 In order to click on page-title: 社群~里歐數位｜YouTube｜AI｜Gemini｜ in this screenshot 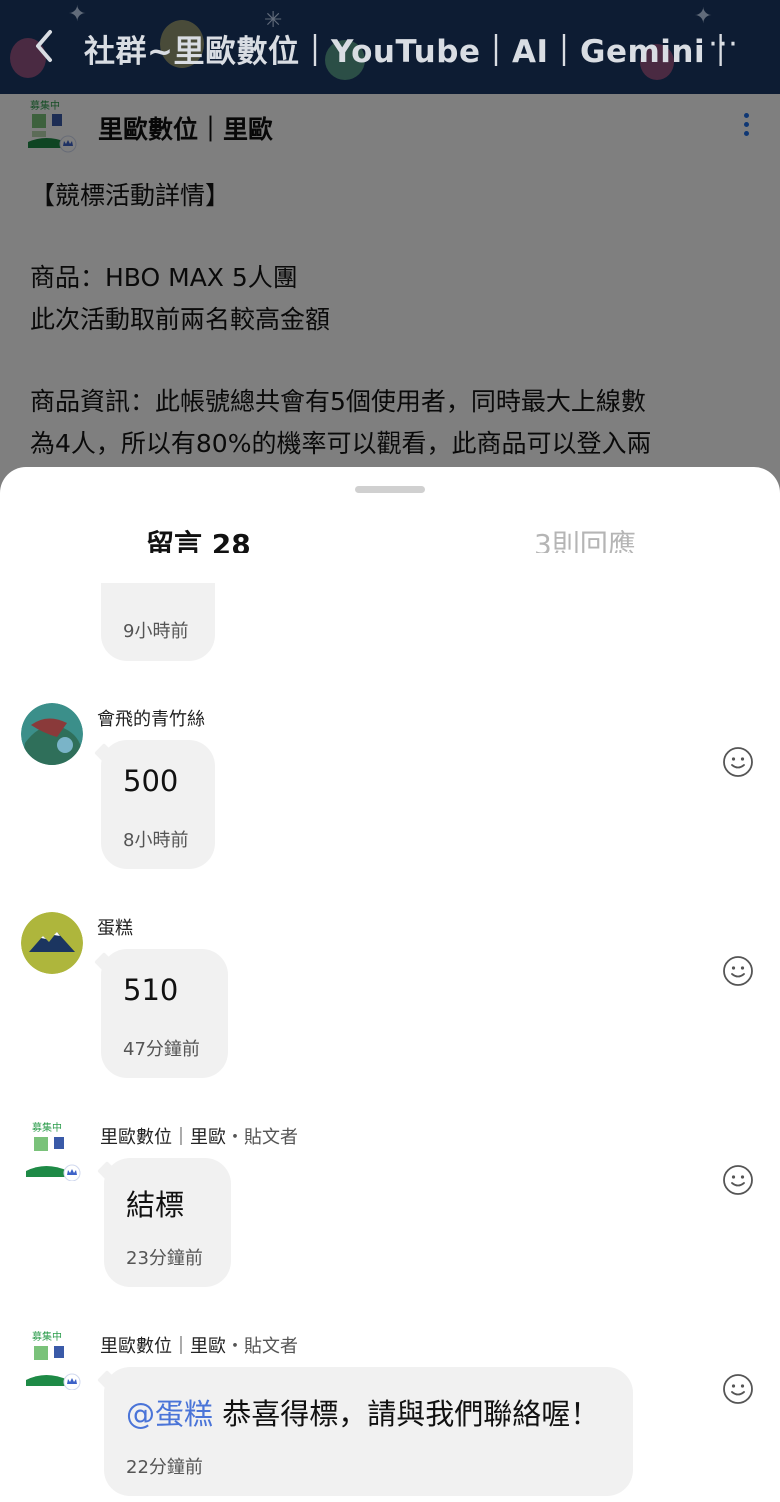, I will do `click(410, 52)`.